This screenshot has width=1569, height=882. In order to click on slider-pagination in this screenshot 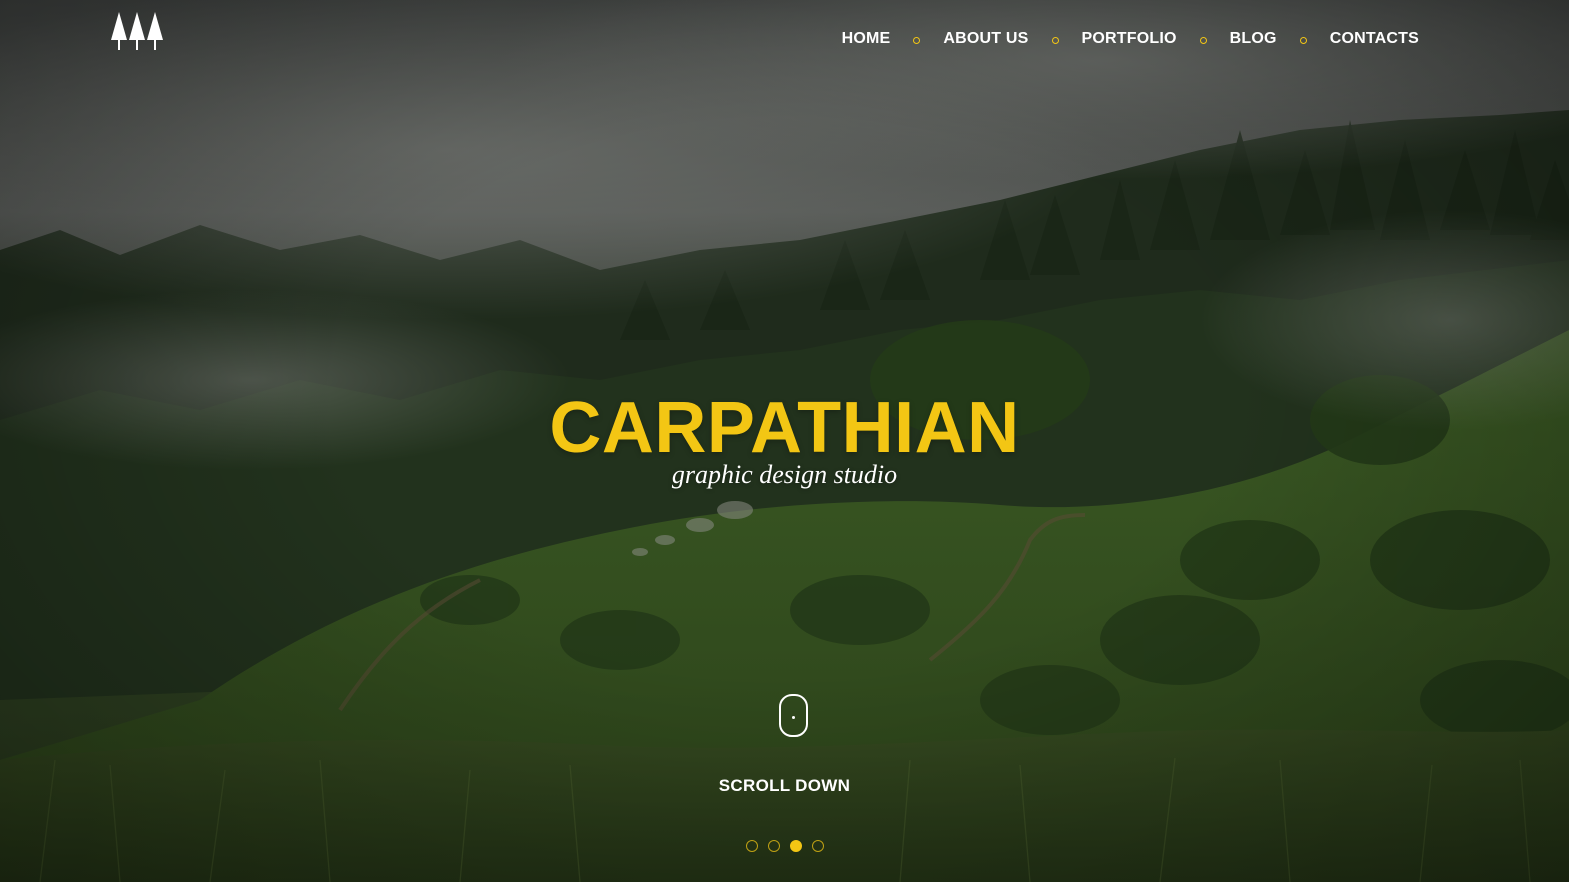, I will do `click(785, 846)`.